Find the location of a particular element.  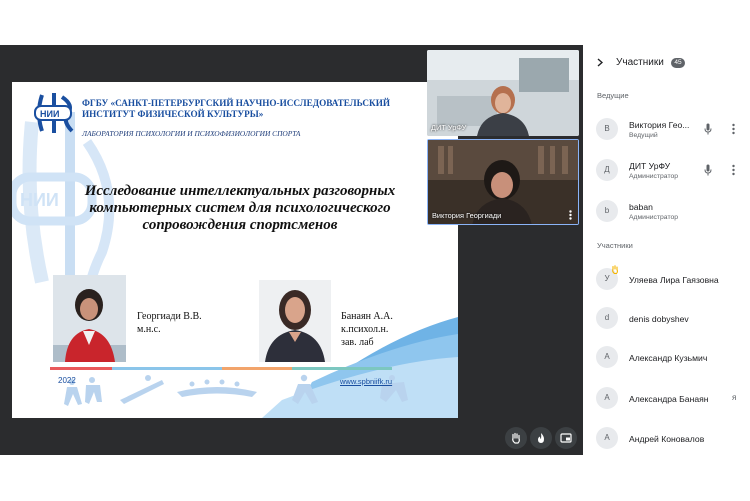

tile-name: ДИТ УрФУ is located at coordinates (449, 127).